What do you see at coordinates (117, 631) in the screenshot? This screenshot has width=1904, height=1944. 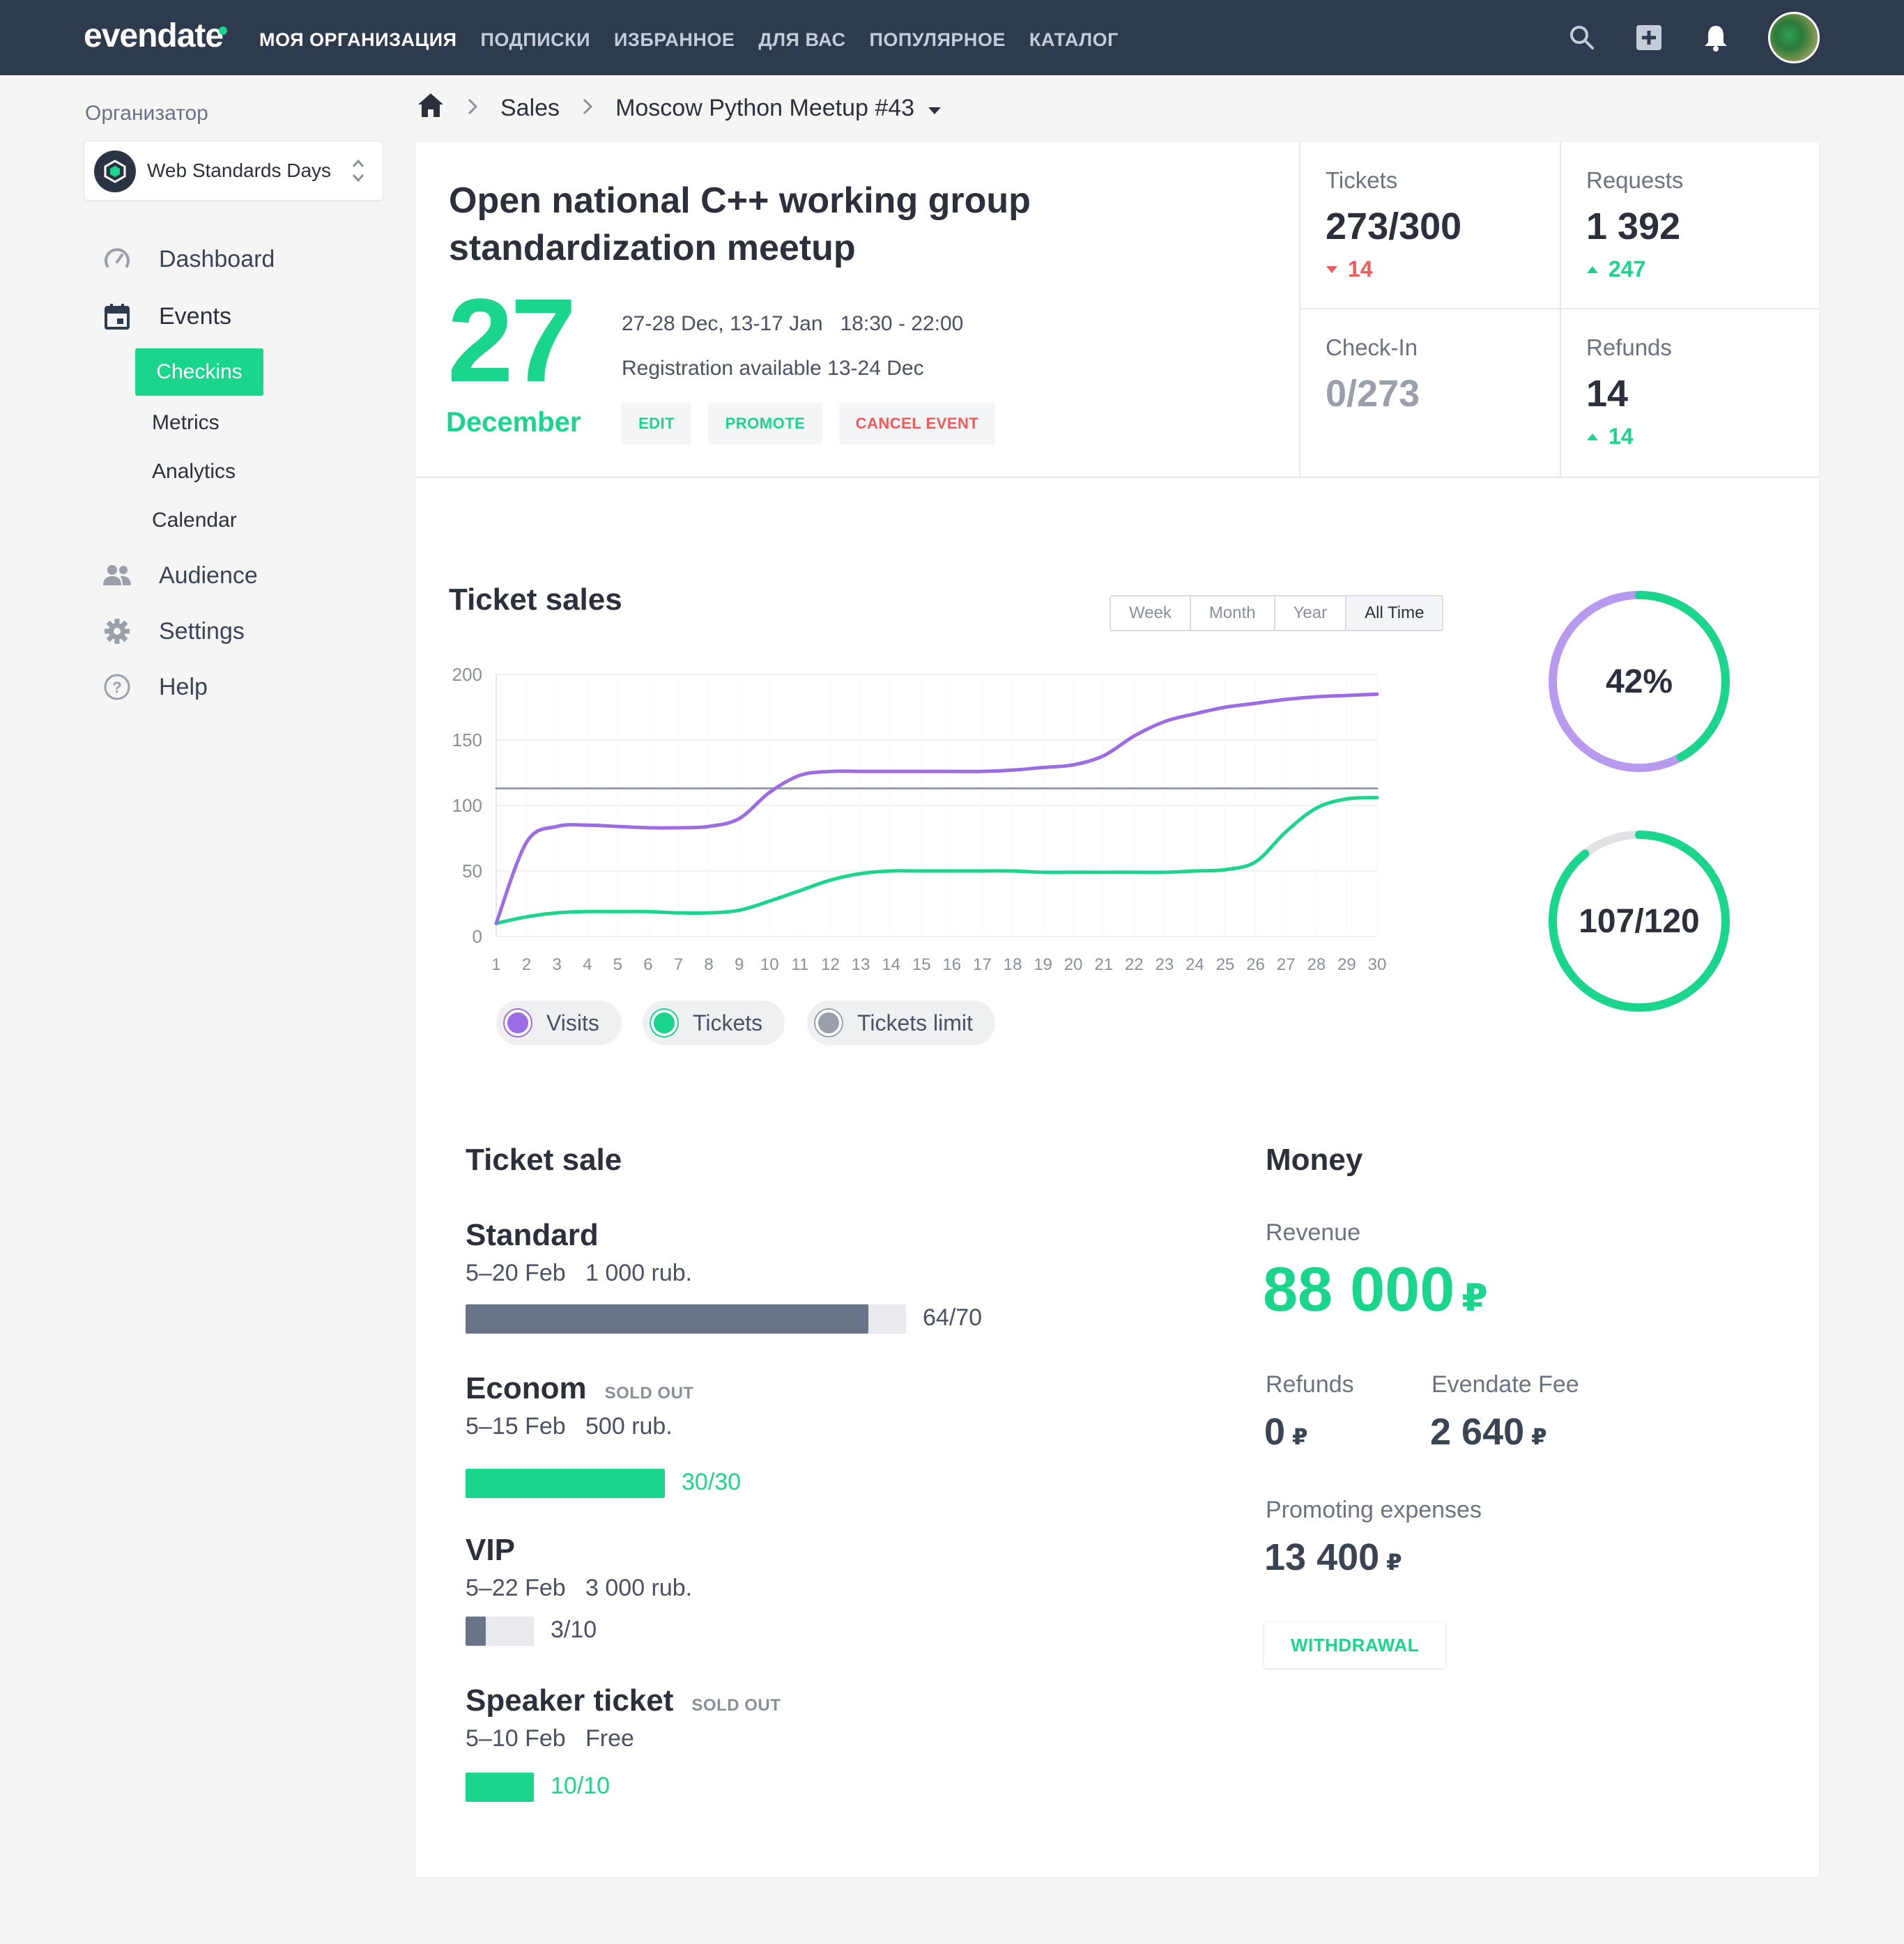 I see `gear-icon` at bounding box center [117, 631].